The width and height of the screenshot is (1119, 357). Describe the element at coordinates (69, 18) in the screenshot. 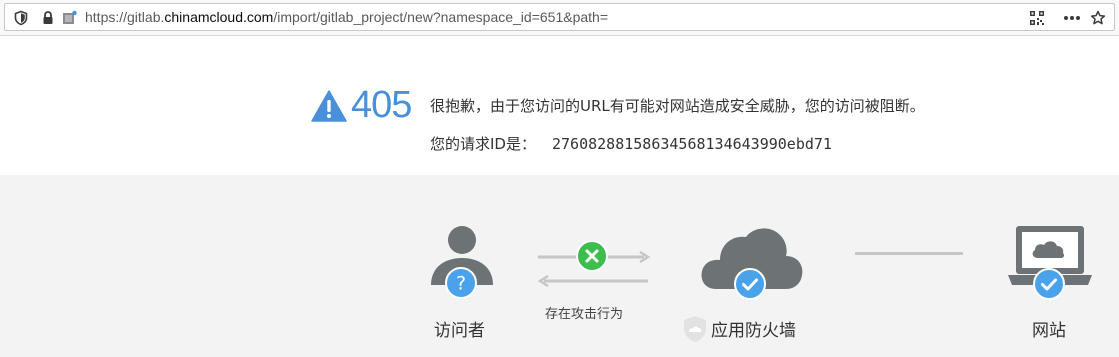

I see `page-icon` at that location.